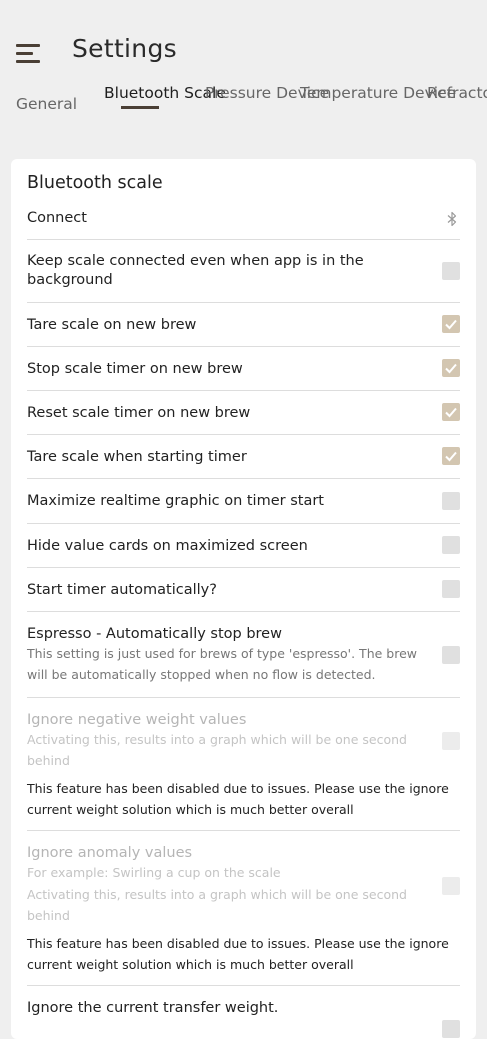  I want to click on connect-row: Connect, so click(243, 223).